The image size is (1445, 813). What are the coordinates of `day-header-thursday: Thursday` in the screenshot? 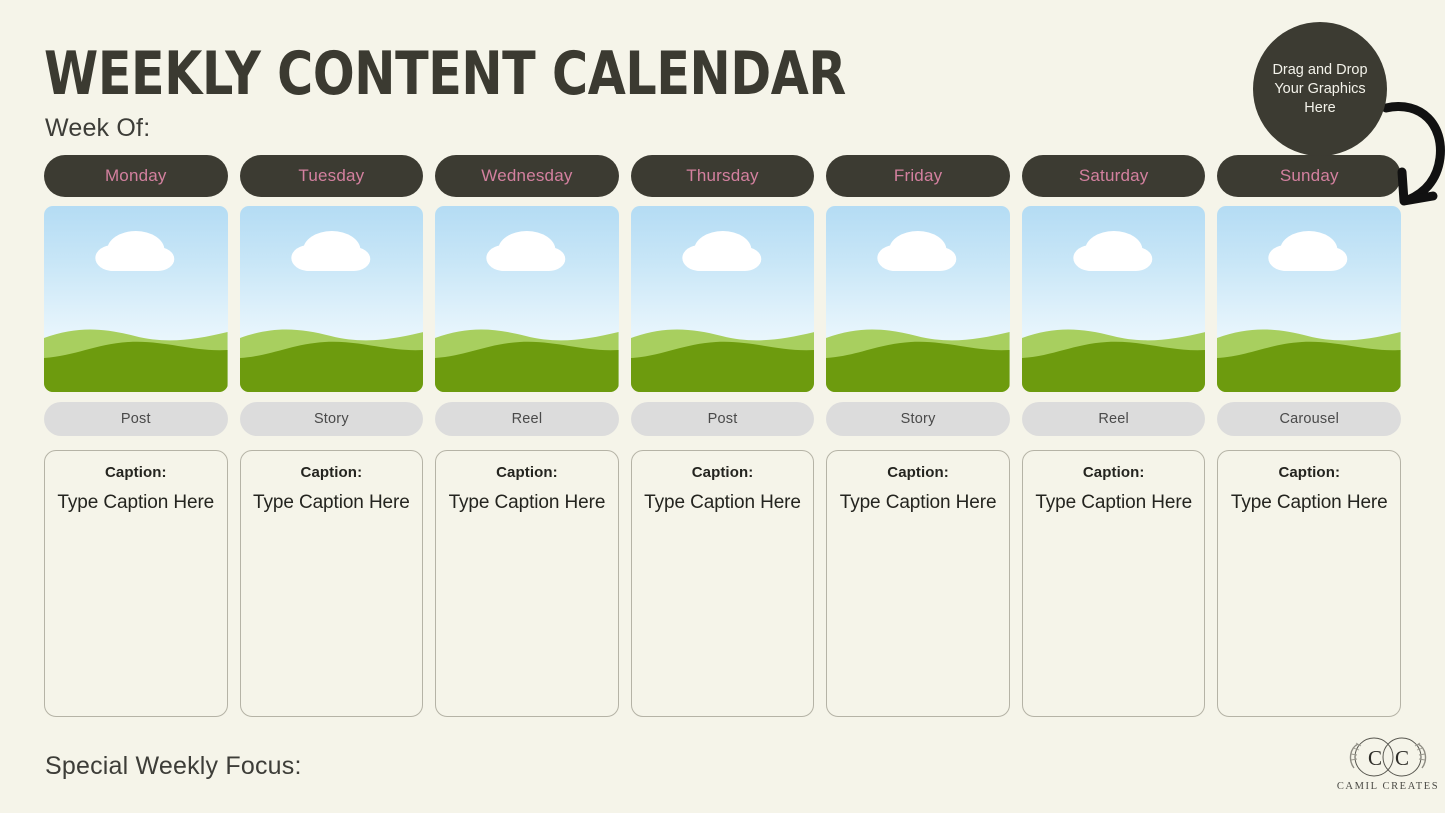 It's located at (722, 176).